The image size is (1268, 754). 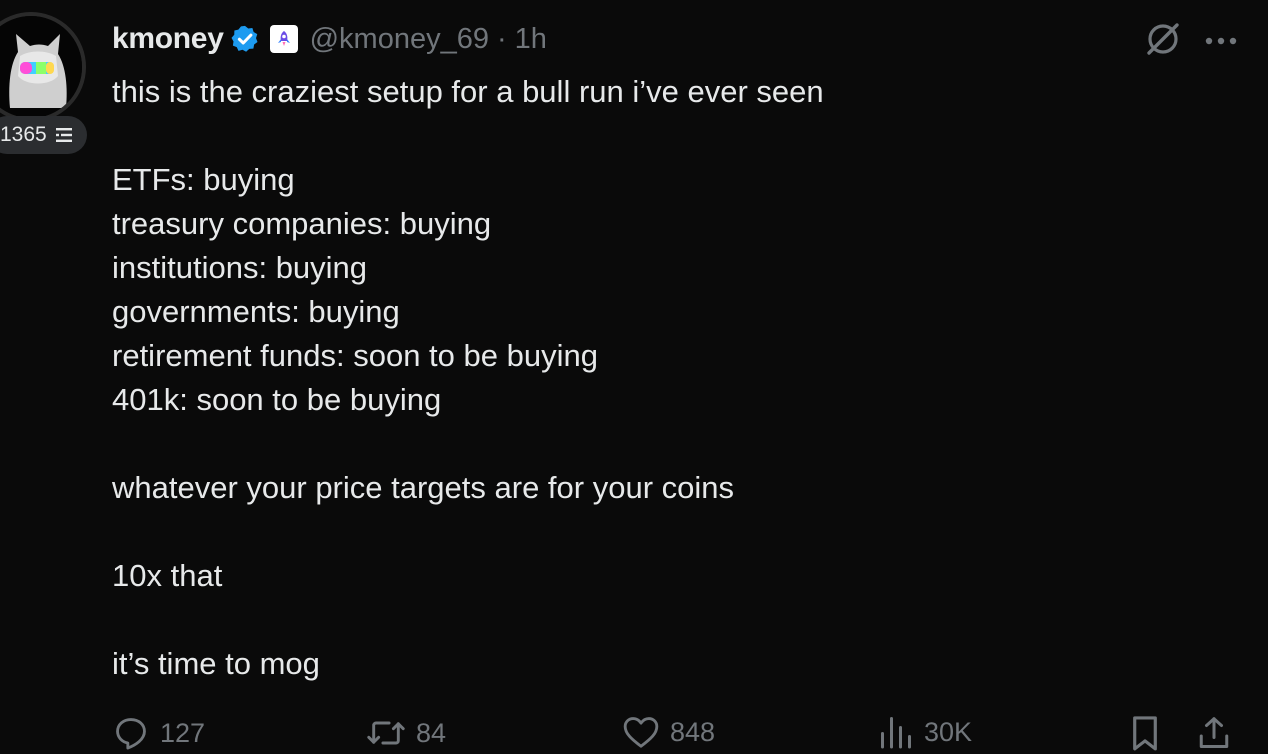 I want to click on avatar-image, so click(x=41, y=67).